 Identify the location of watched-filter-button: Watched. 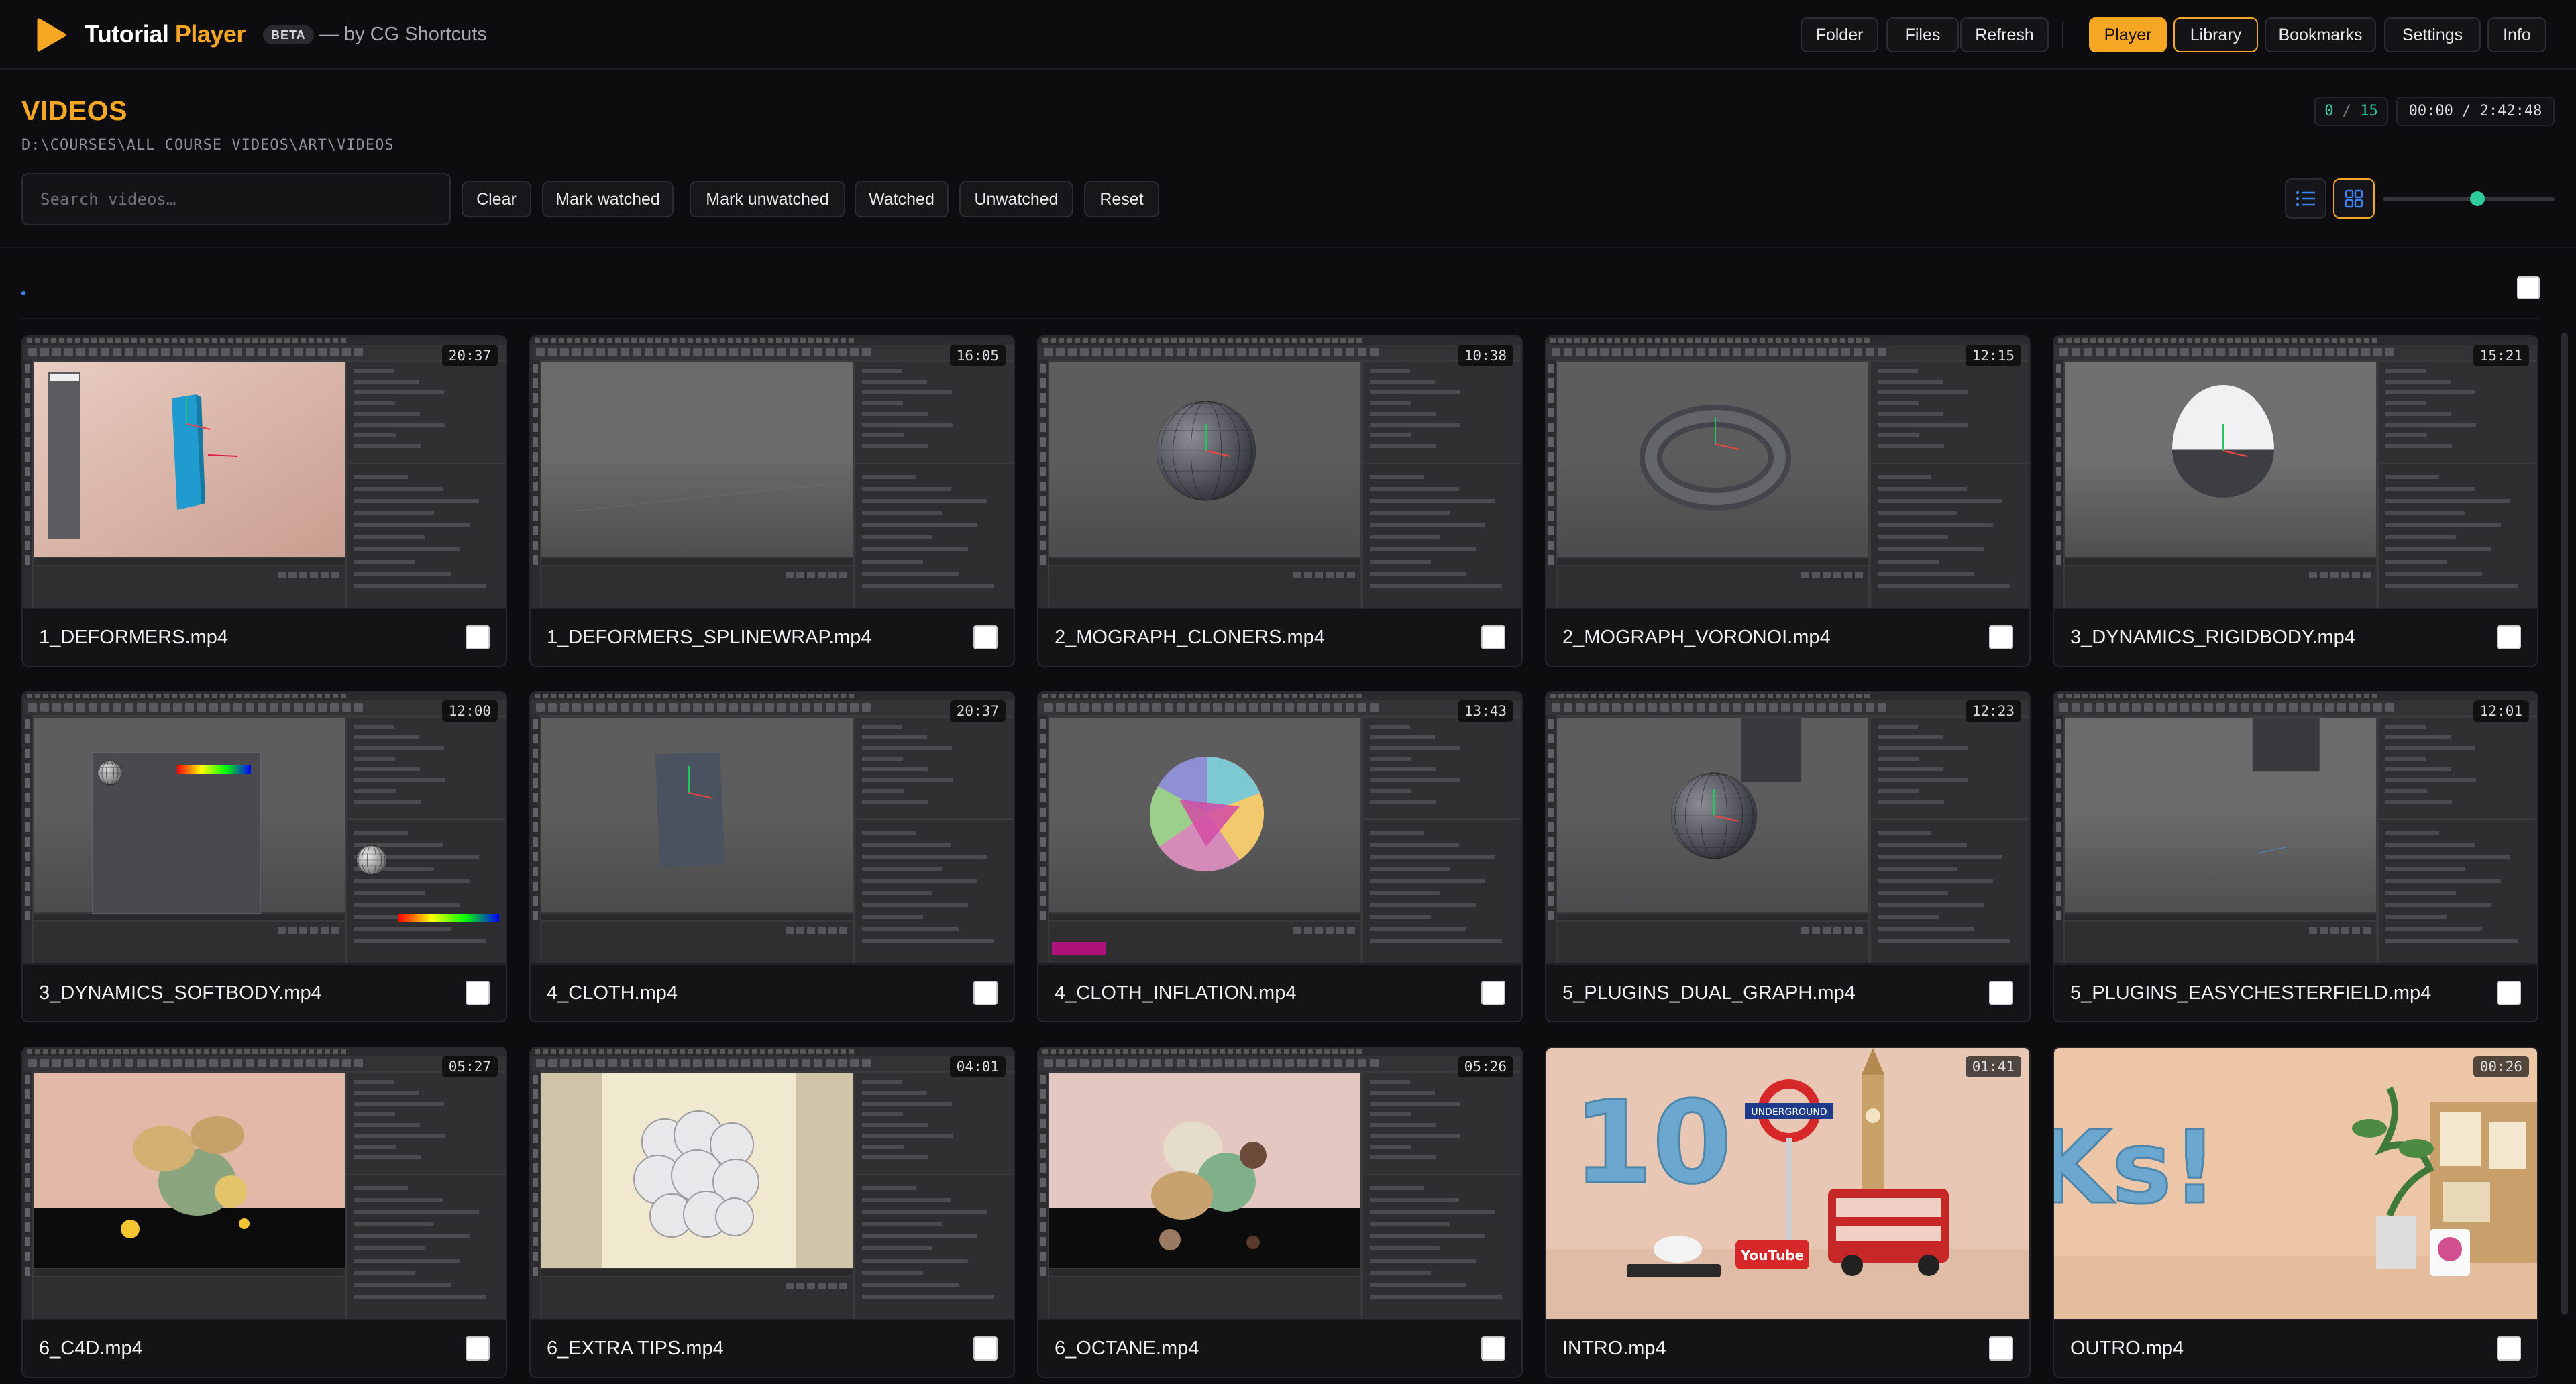
(902, 199).